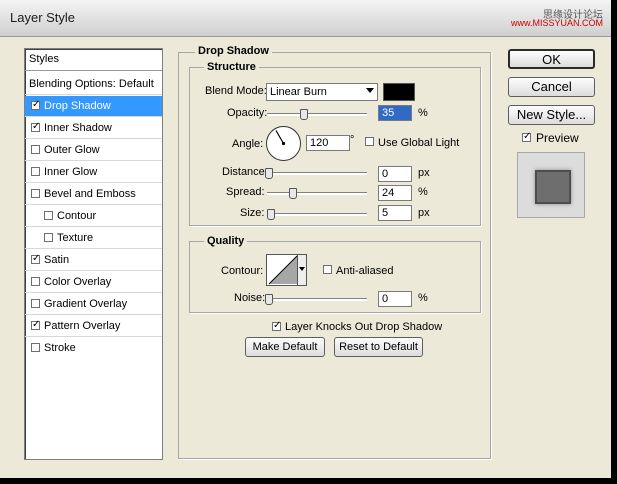 The image size is (617, 484). What do you see at coordinates (369, 141) in the screenshot?
I see `use-global-light-checkbox` at bounding box center [369, 141].